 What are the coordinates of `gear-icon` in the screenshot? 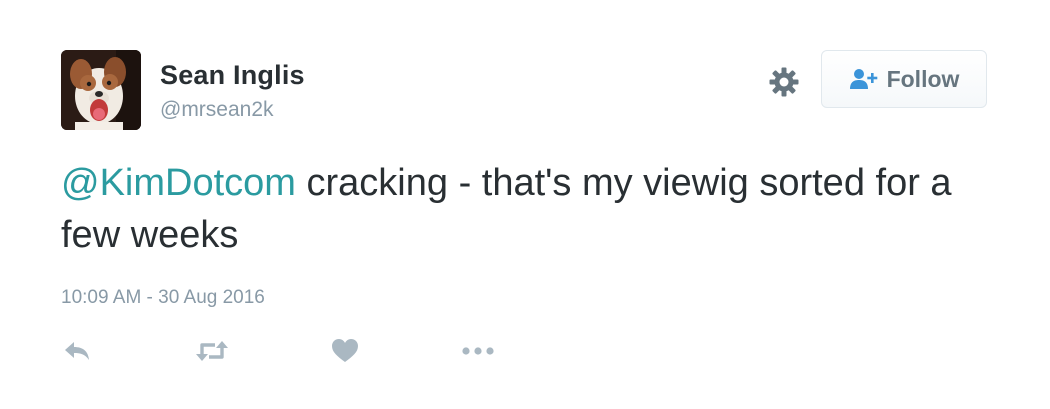 It's located at (784, 82).